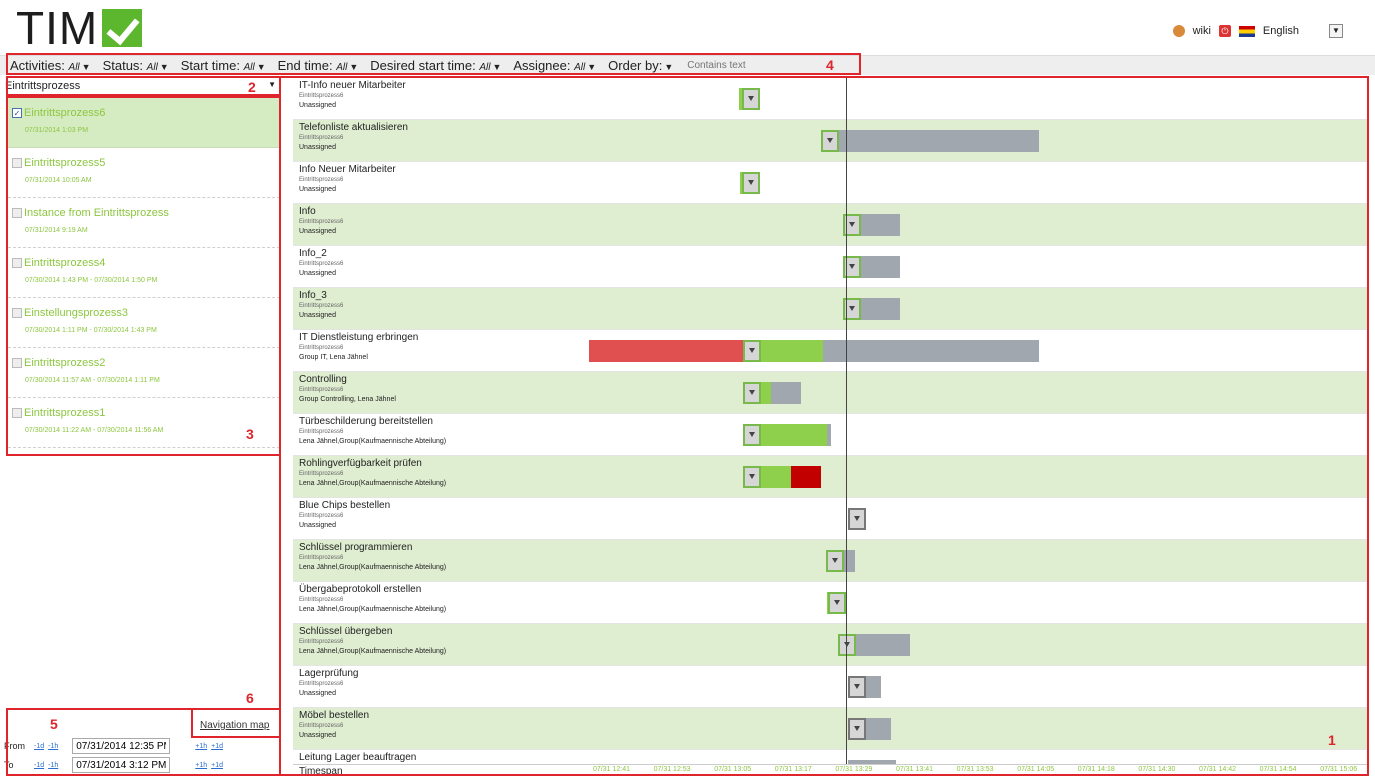 The width and height of the screenshot is (1375, 776). What do you see at coordinates (53, 765) in the screenshot?
I see `to-minus-hour: -1h` at bounding box center [53, 765].